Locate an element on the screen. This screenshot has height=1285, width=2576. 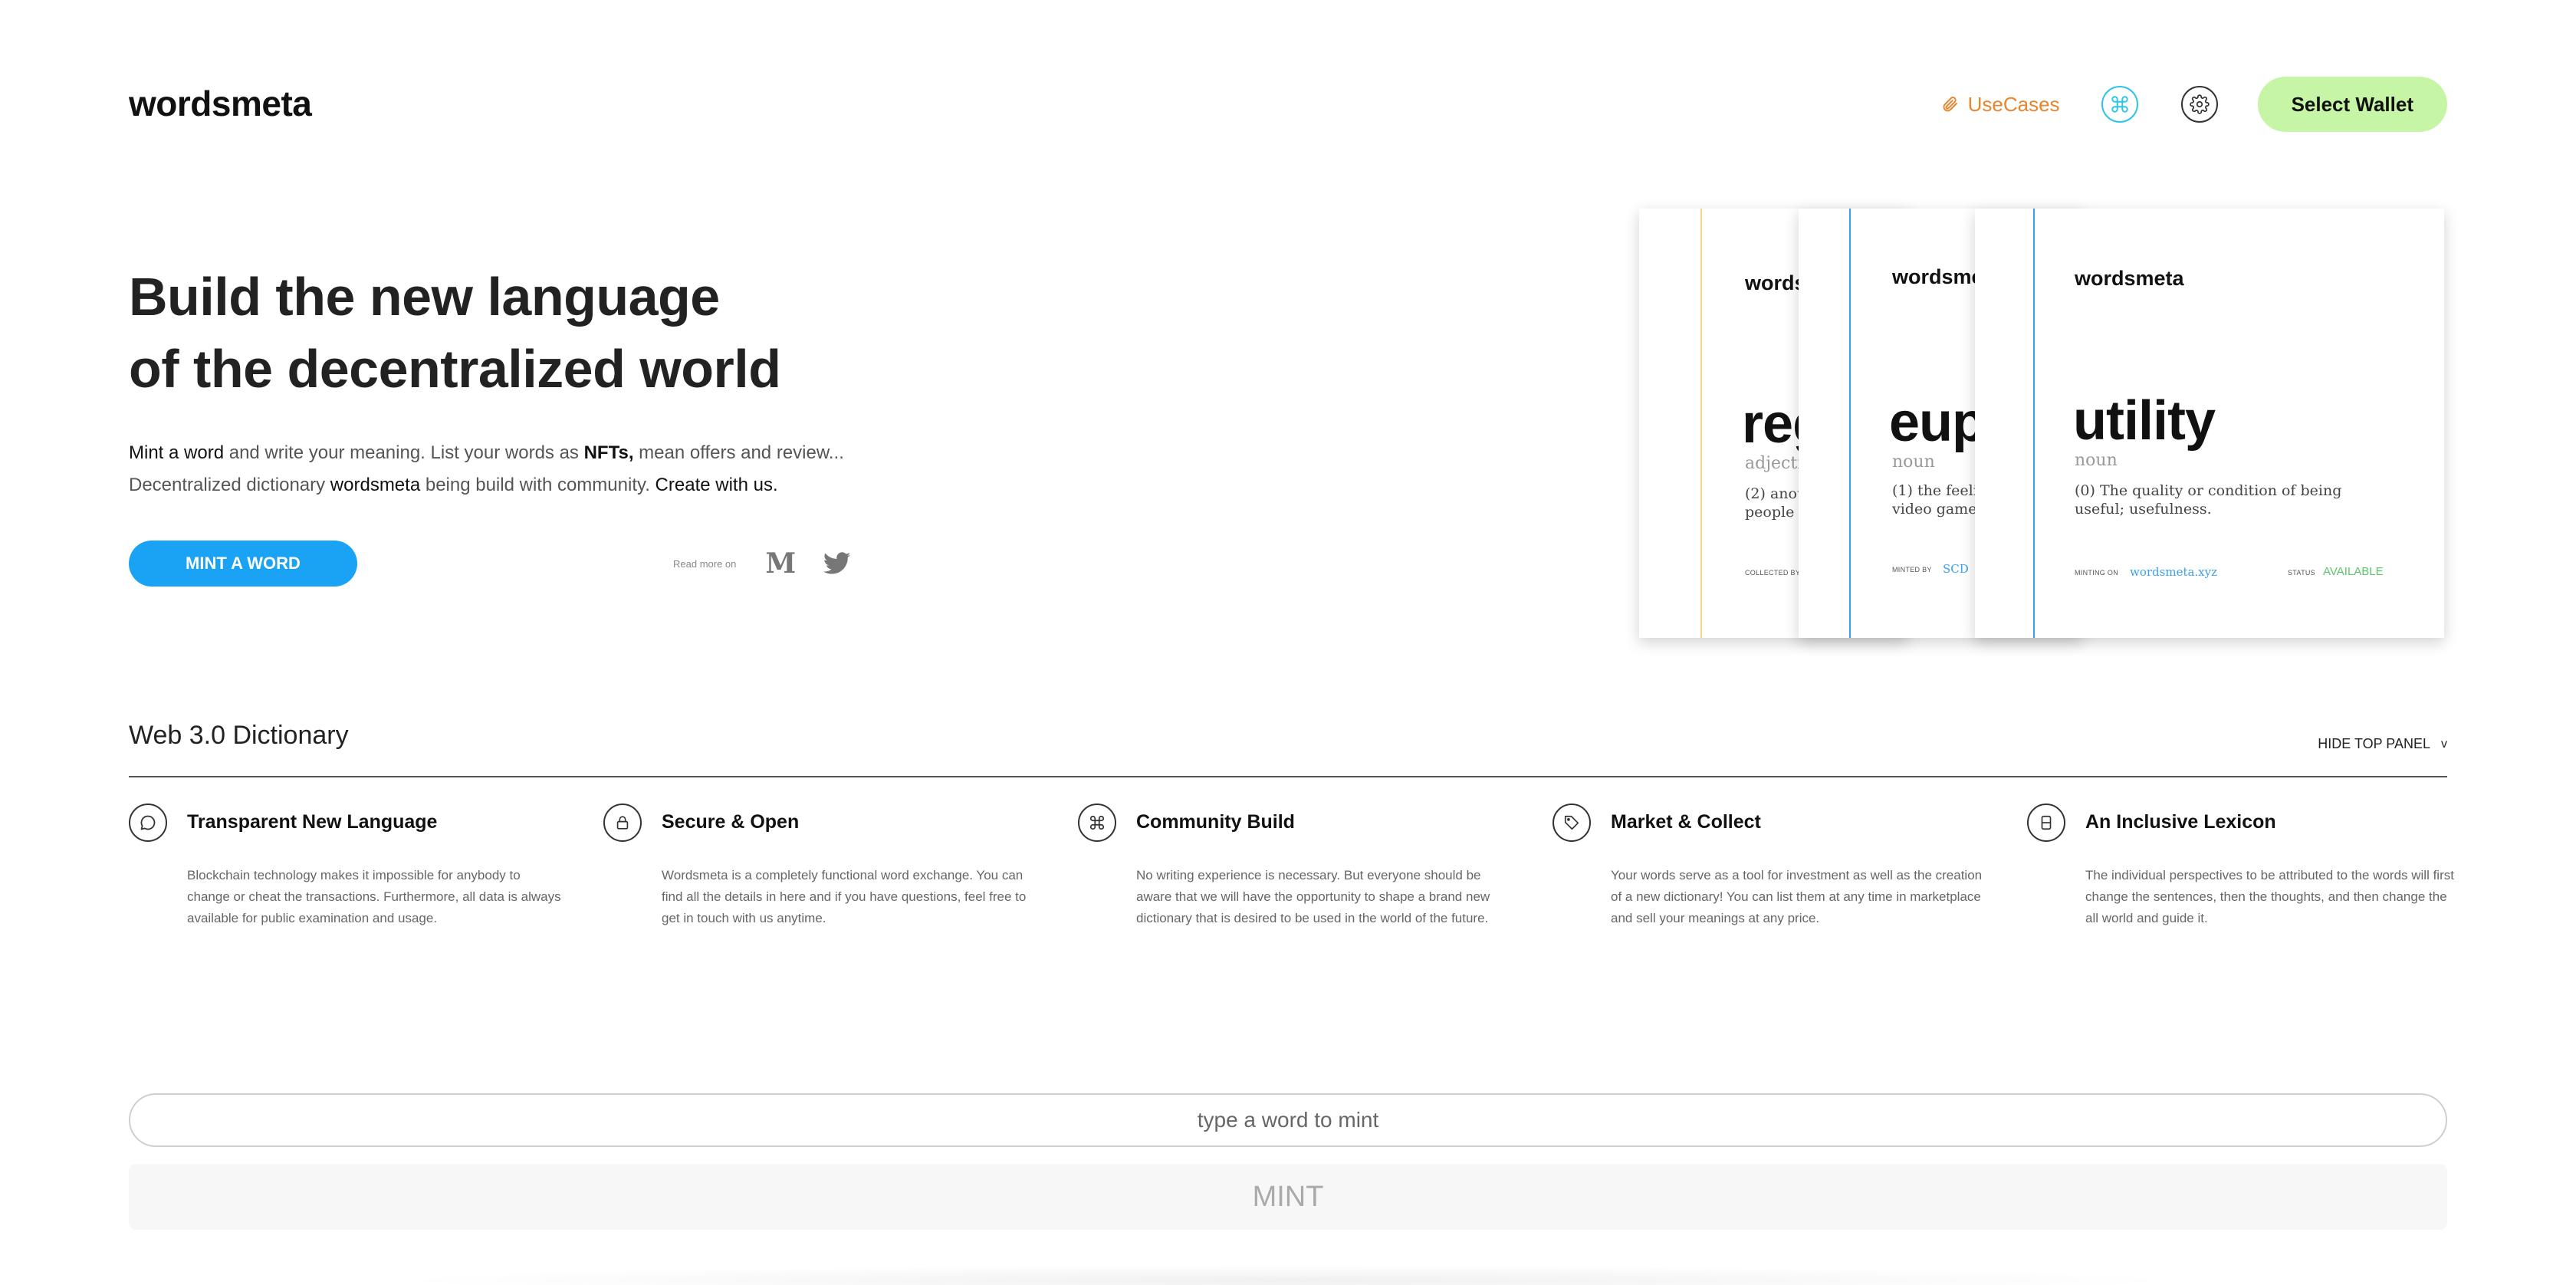
paperclip-icon is located at coordinates (1950, 104).